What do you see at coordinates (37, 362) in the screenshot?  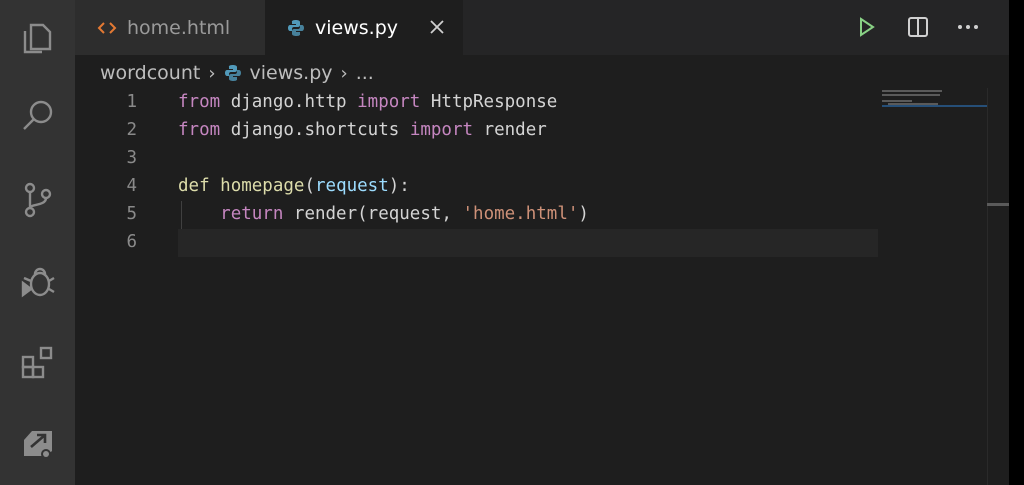 I see `extensions-icon` at bounding box center [37, 362].